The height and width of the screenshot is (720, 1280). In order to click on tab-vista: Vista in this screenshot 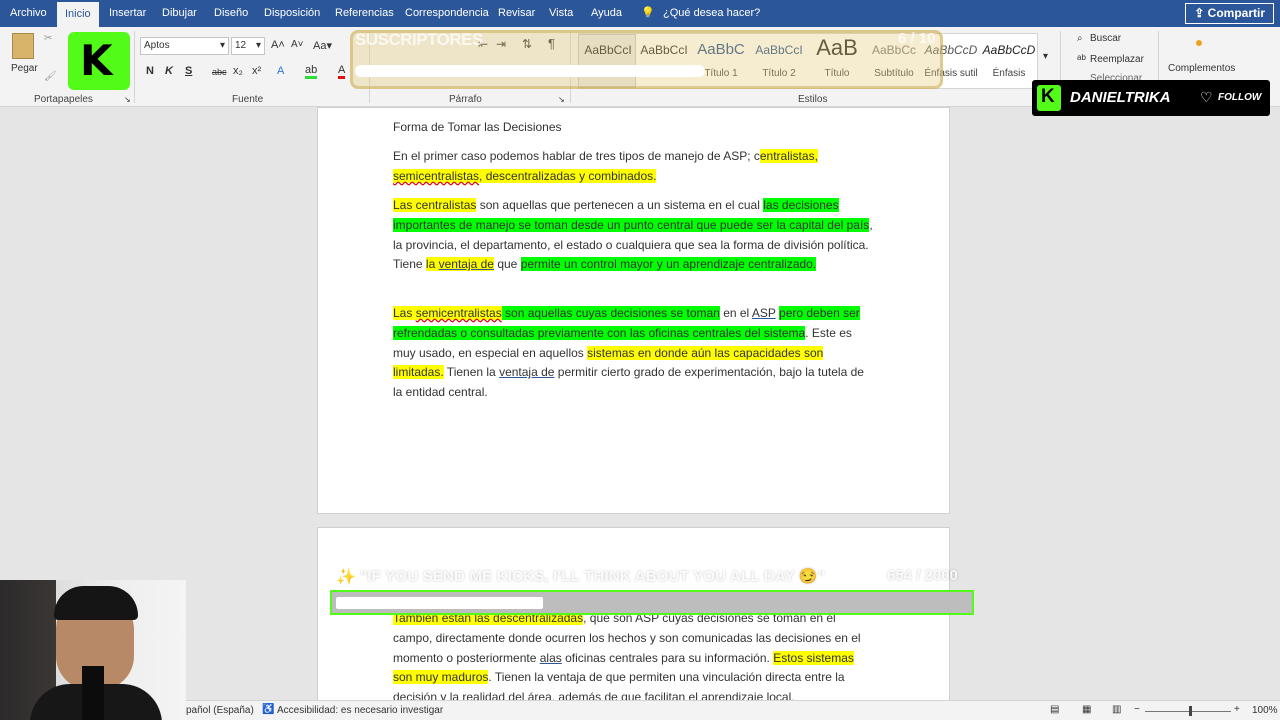, I will do `click(561, 13)`.